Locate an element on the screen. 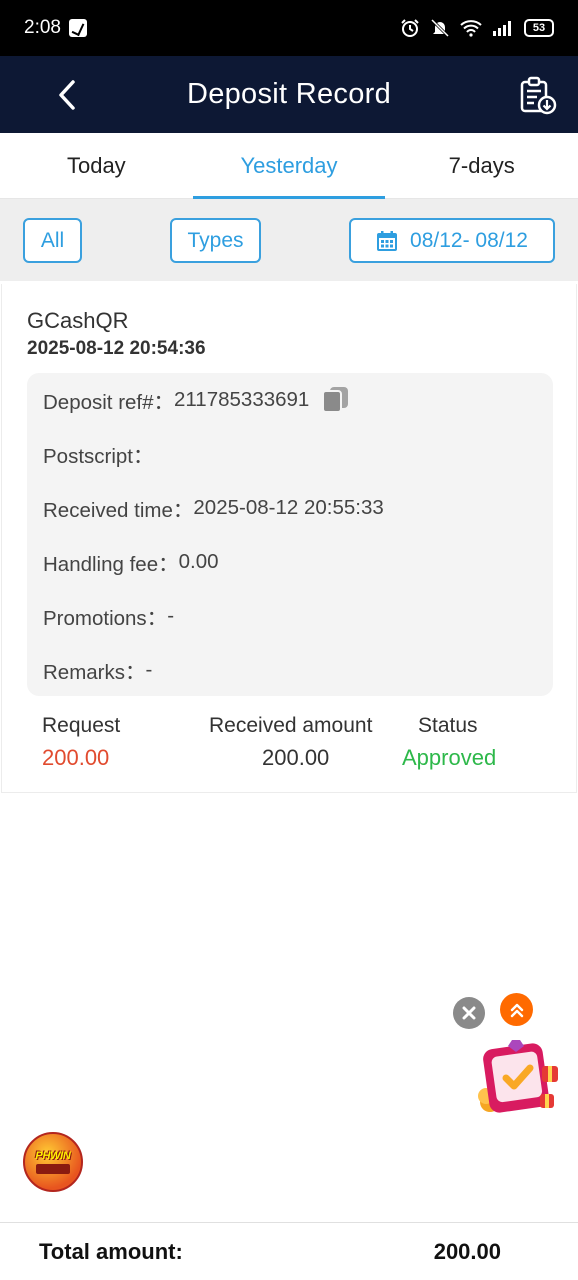 The height and width of the screenshot is (1280, 578). postscript-label: Postscript： is located at coordinates (98, 456).